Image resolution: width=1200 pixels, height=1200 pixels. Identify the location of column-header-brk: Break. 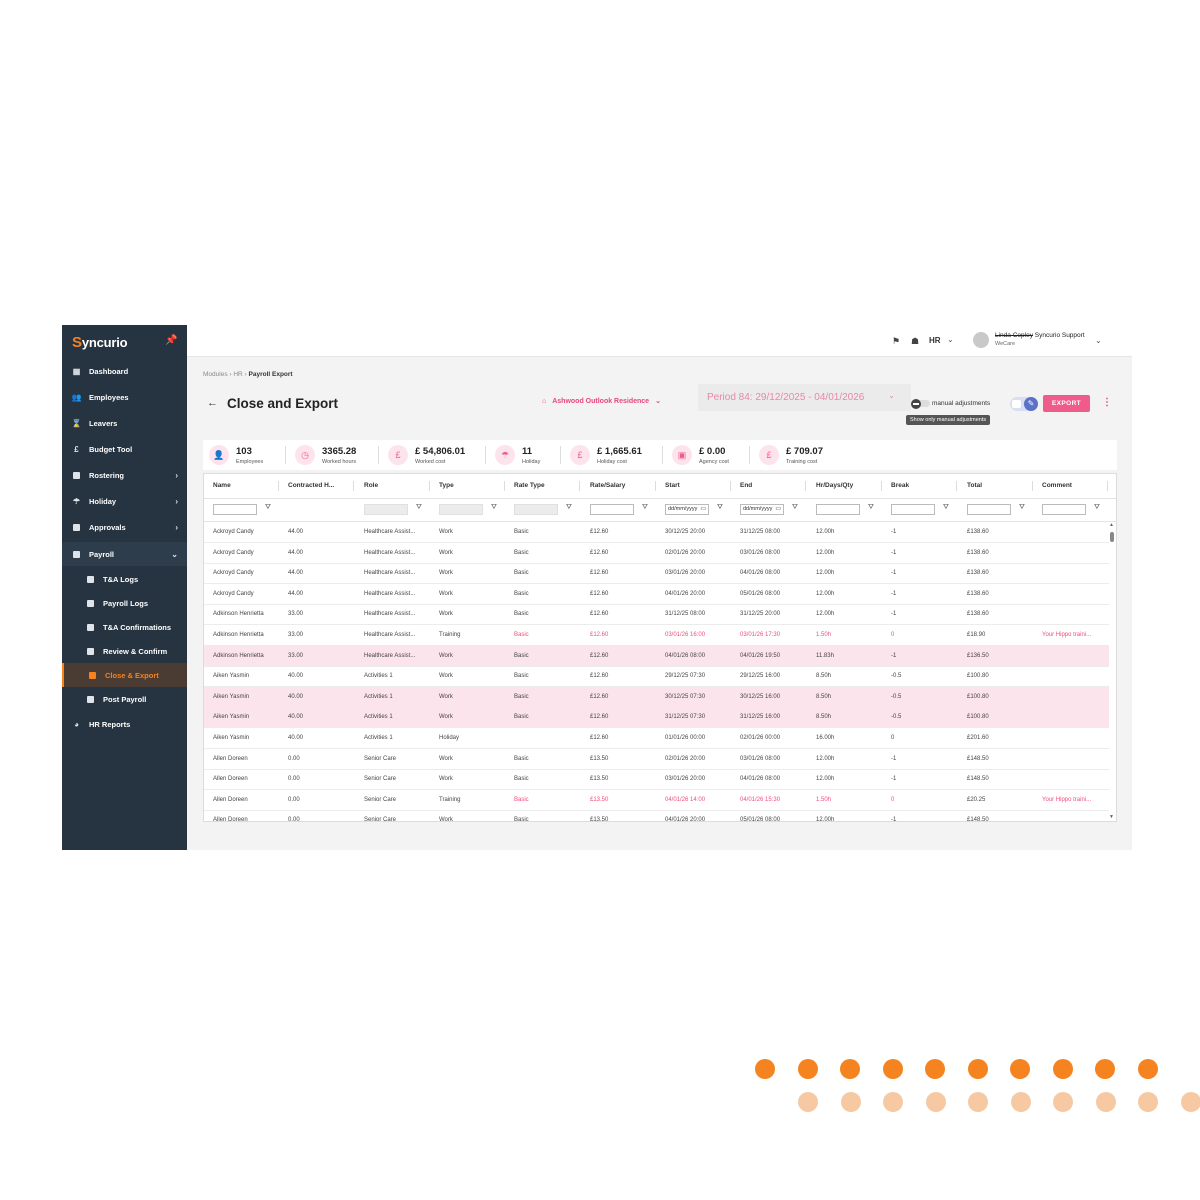
(919, 486).